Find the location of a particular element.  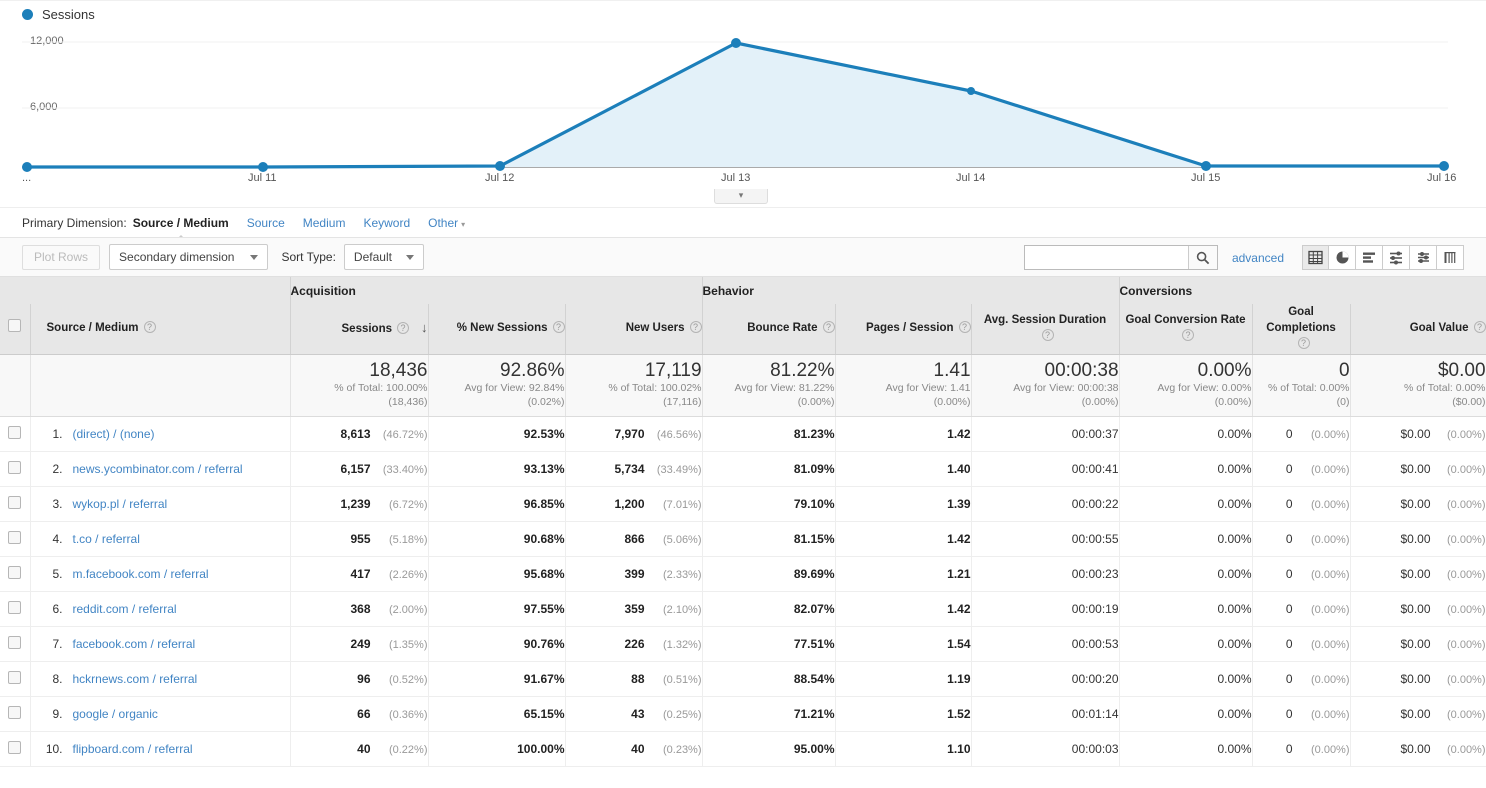

x-axis-tick-1: Jul 11 is located at coordinates (262, 178).